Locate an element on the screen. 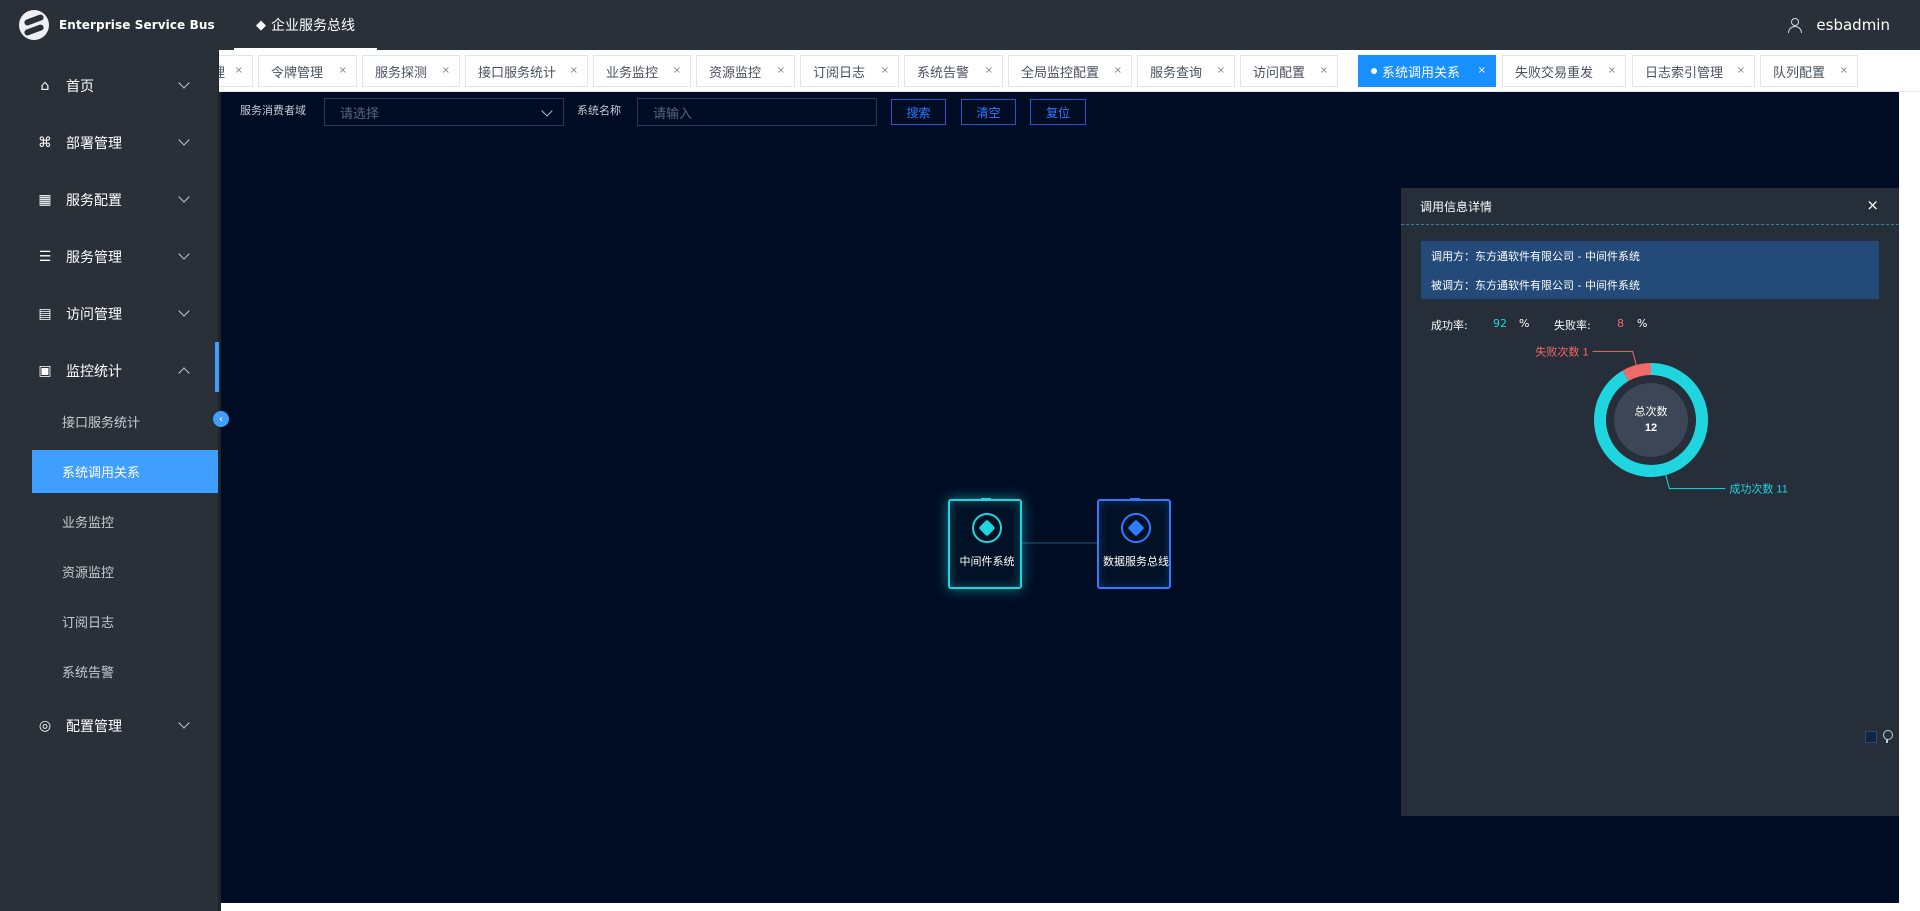 The height and width of the screenshot is (911, 1920). sidebar-group-service-config: ▦ 服务配置 is located at coordinates (109, 199).